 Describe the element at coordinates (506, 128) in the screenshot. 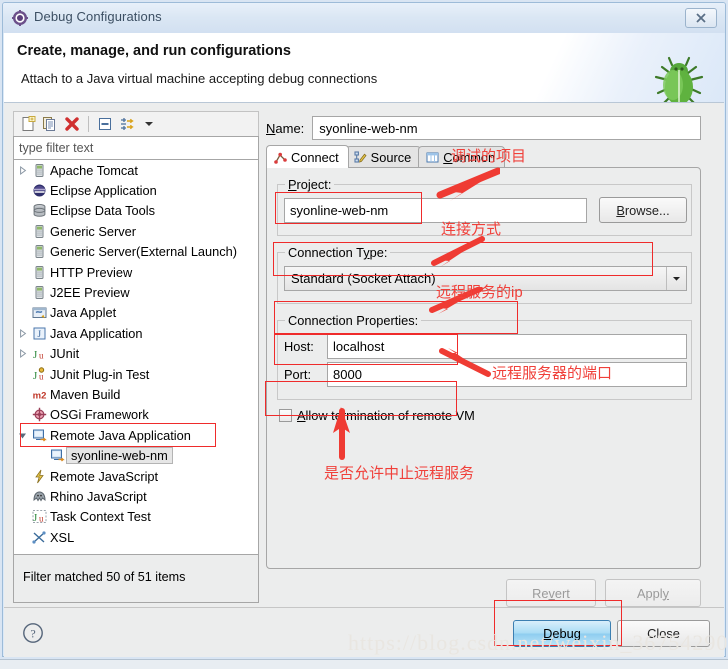

I see `configuration-name-input` at that location.